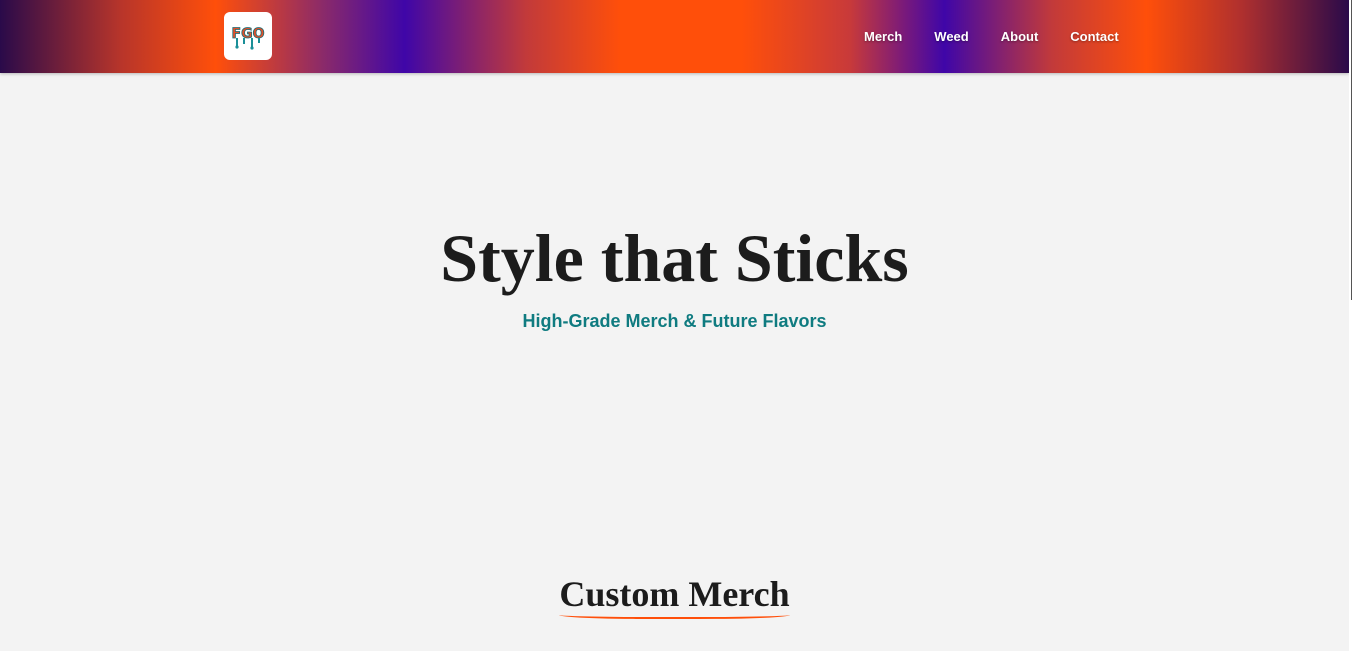  Describe the element at coordinates (1351, 325) in the screenshot. I see `page-scrollbar` at that location.